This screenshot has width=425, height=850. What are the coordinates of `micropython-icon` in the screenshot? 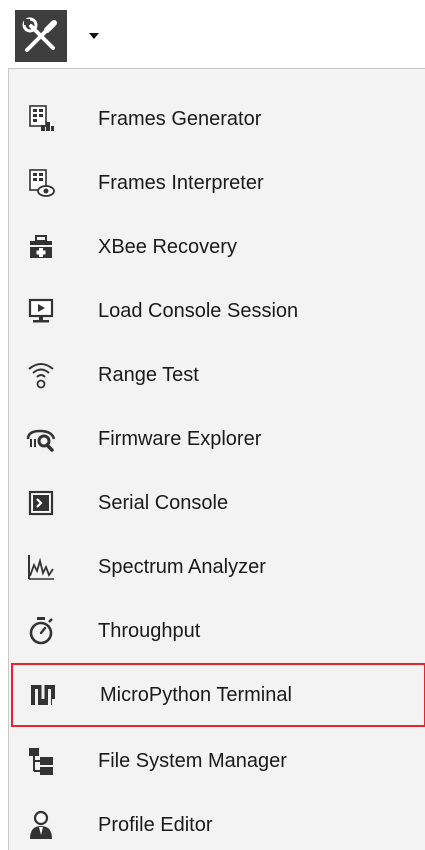 It's located at (43, 695).